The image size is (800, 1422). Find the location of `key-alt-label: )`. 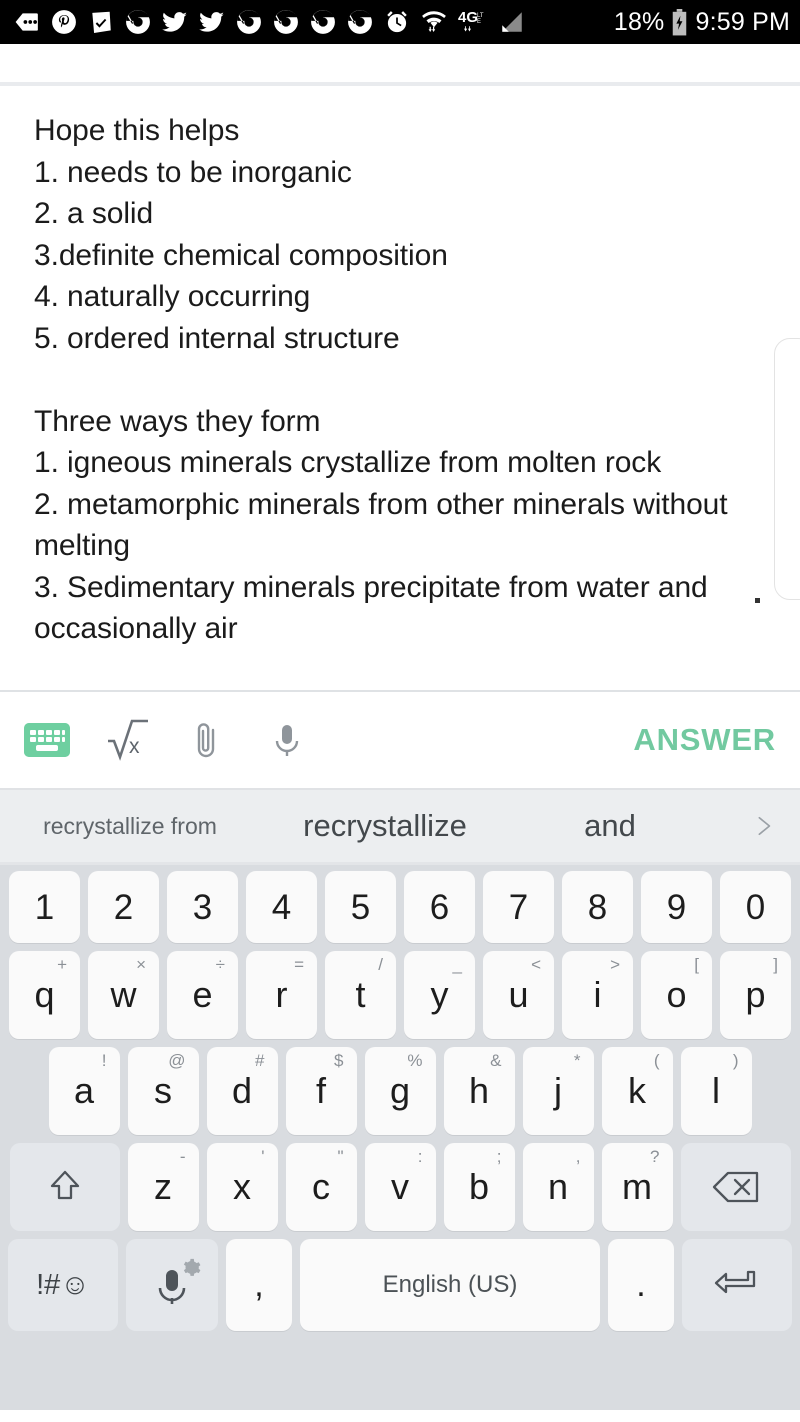

key-alt-label: ) is located at coordinates (735, 1060).